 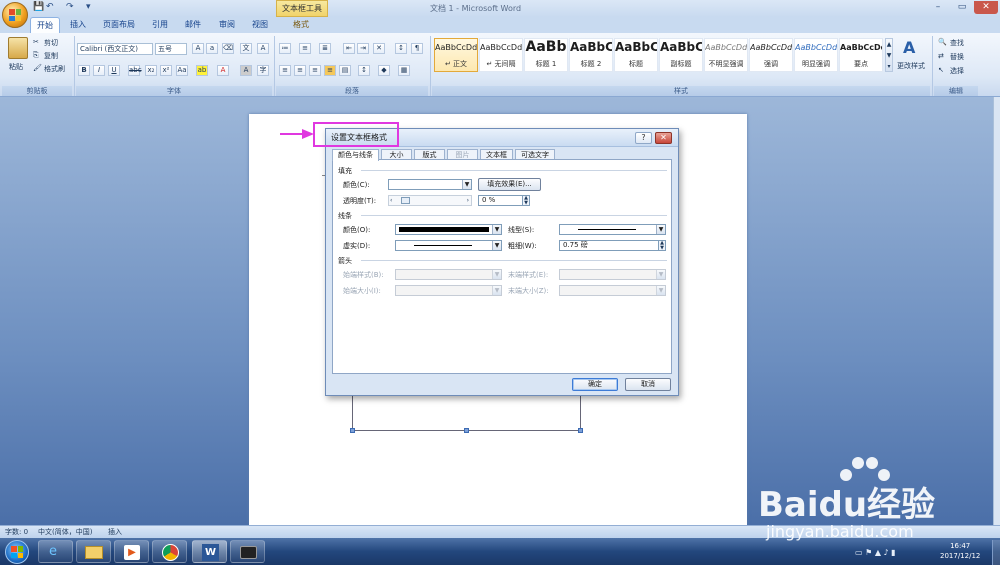 I want to click on font-name-combo: Calibri (西文正文), so click(x=115, y=49).